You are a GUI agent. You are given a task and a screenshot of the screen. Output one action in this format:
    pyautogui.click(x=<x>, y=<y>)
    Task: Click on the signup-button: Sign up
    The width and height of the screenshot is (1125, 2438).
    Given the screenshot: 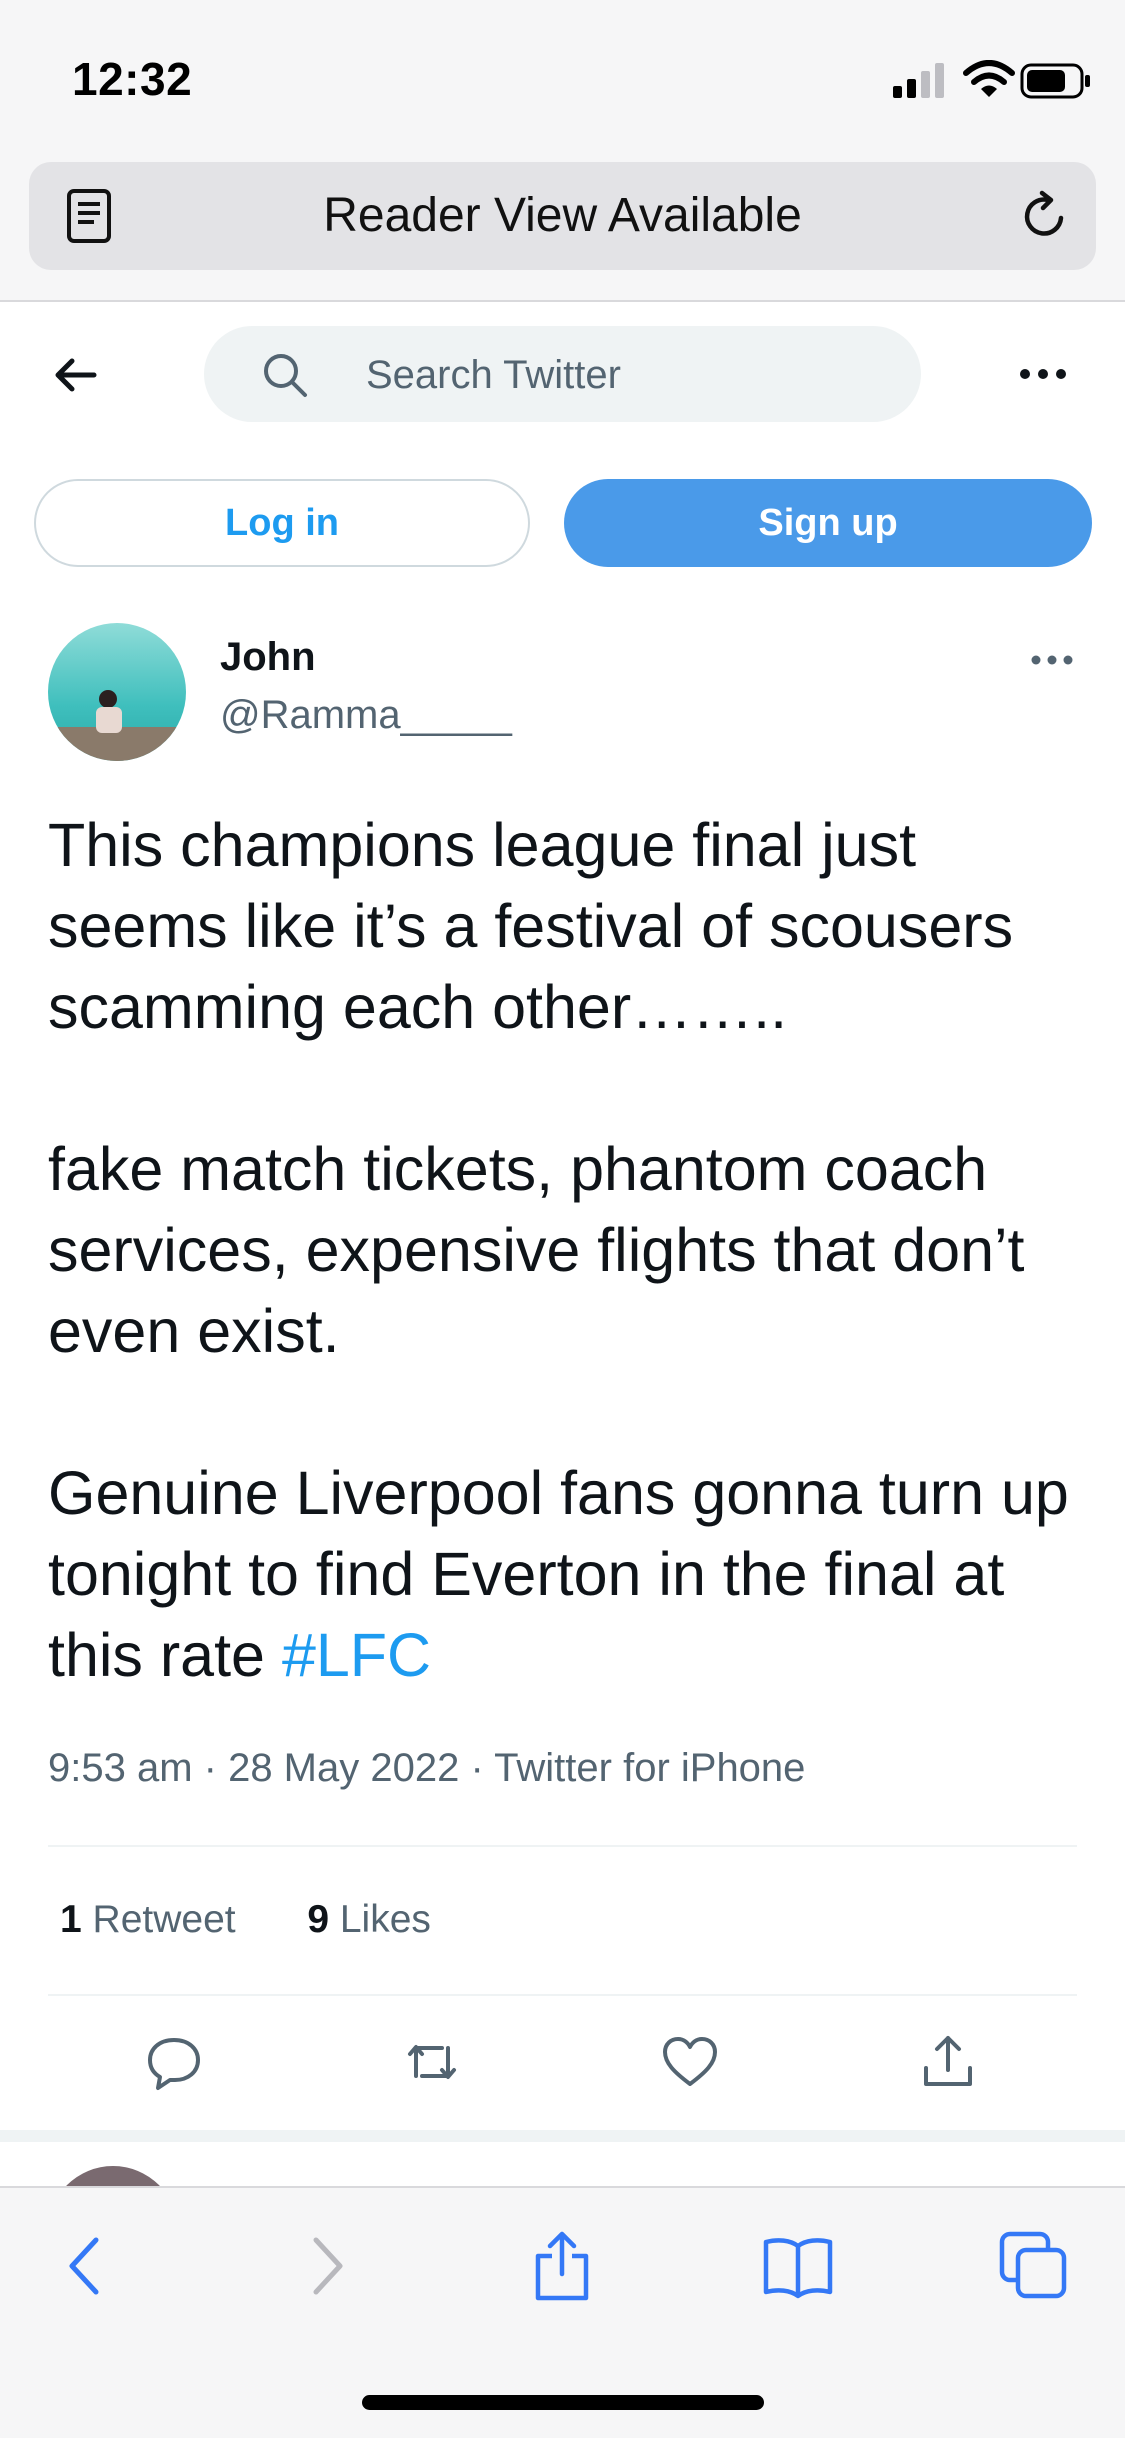 What is the action you would take?
    pyautogui.click(x=828, y=523)
    